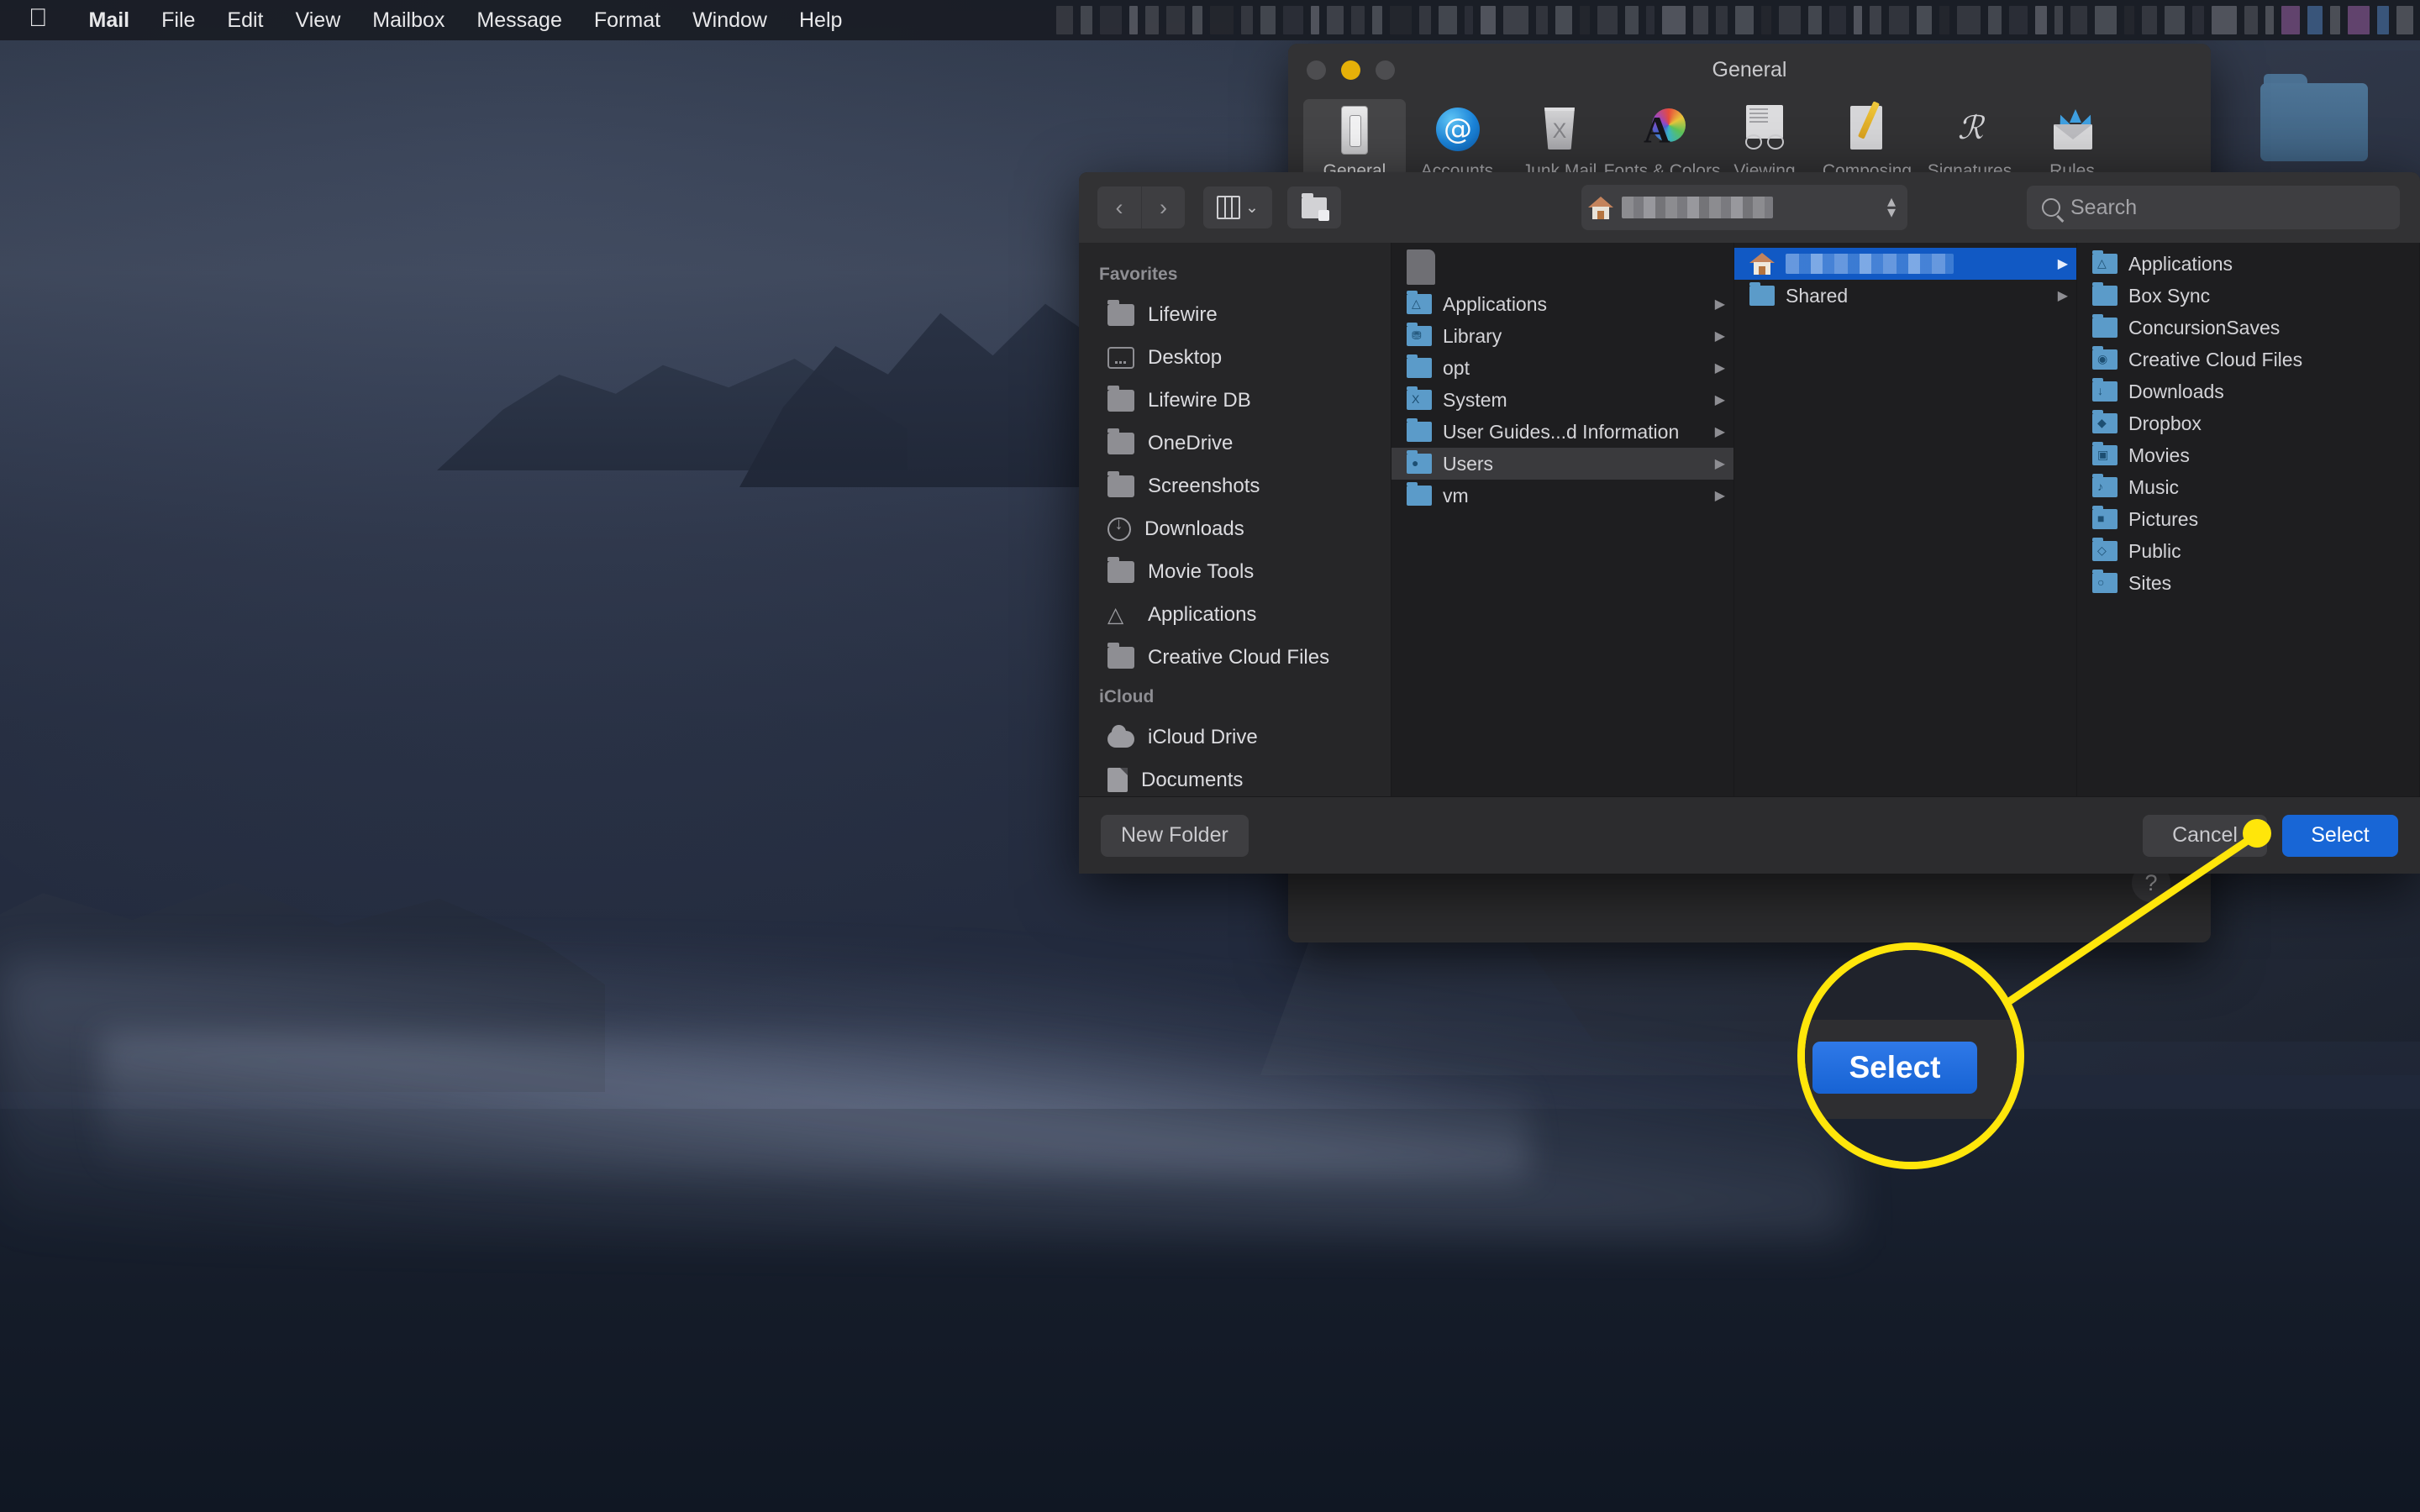 This screenshot has width=2420, height=1512. What do you see at coordinates (1562, 496) in the screenshot?
I see `file-row: vm ▶` at bounding box center [1562, 496].